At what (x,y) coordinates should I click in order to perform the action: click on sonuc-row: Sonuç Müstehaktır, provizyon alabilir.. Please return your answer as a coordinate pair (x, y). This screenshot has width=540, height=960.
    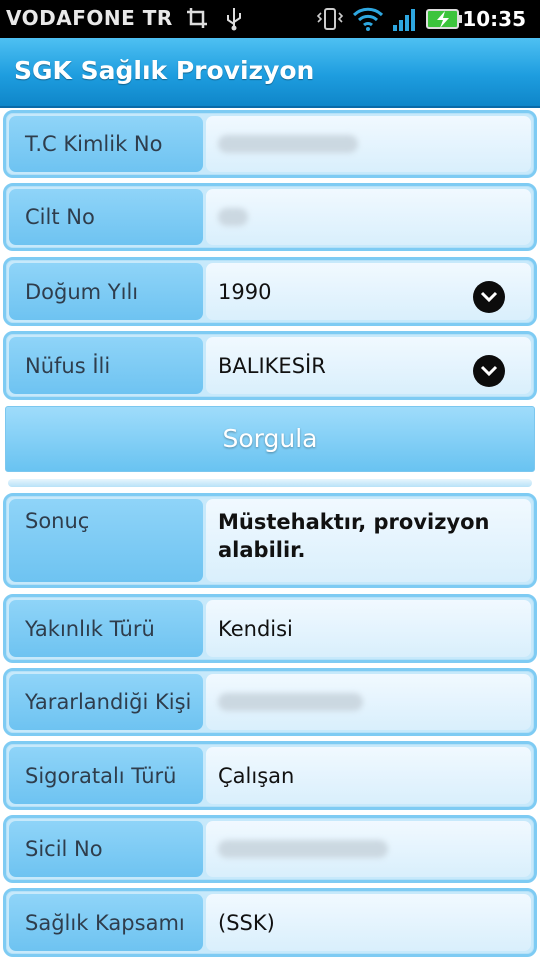
    Looking at the image, I should click on (270, 540).